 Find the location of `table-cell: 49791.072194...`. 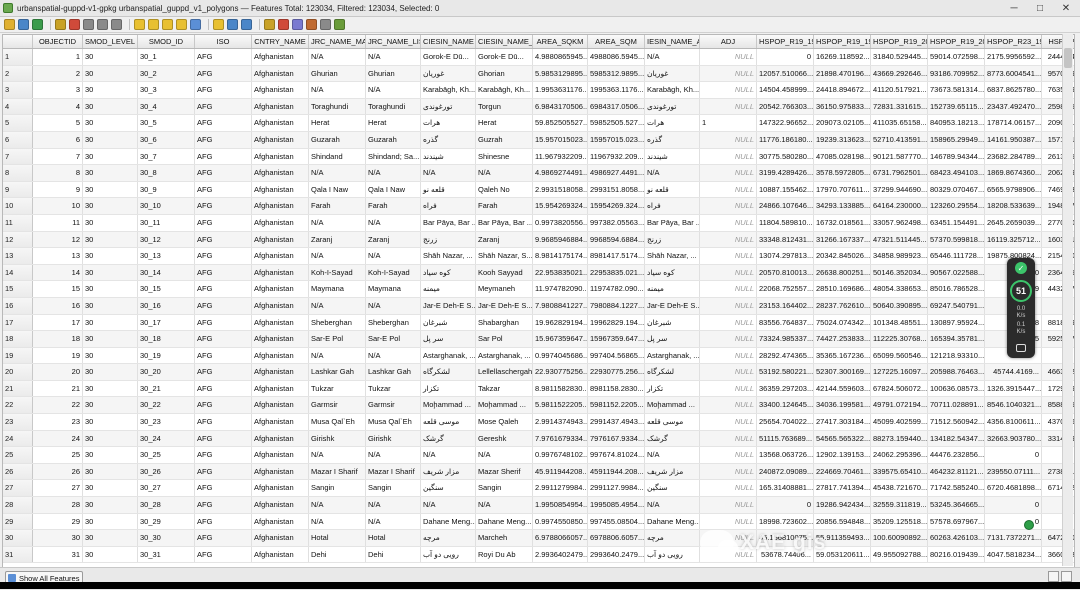

table-cell: 49791.072194... is located at coordinates (899, 405).